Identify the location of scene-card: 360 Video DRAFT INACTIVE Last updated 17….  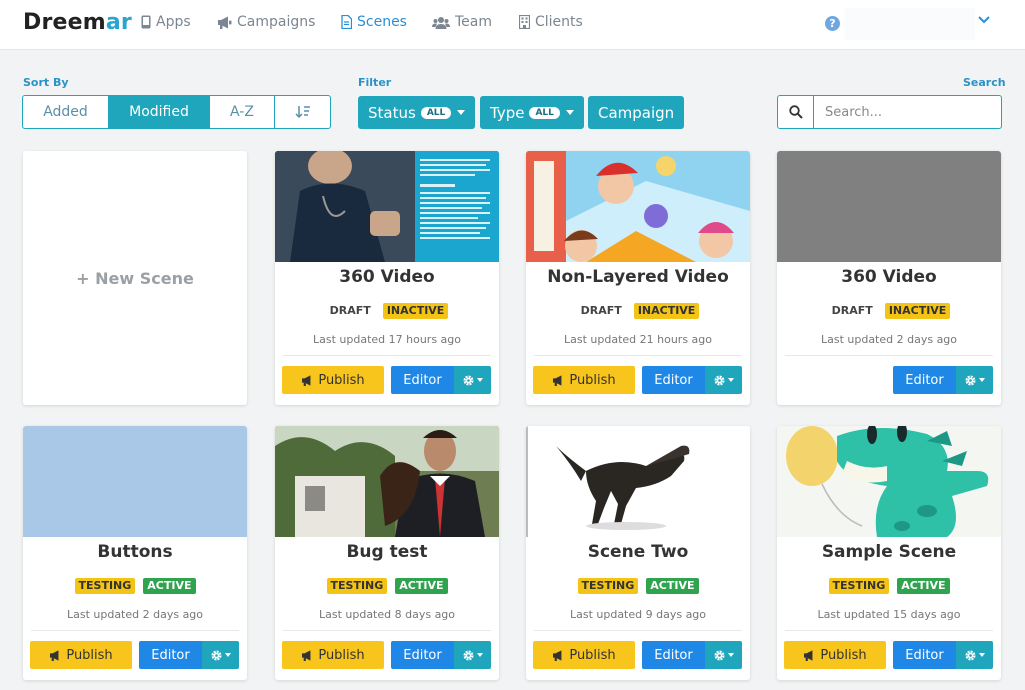
(387, 278).